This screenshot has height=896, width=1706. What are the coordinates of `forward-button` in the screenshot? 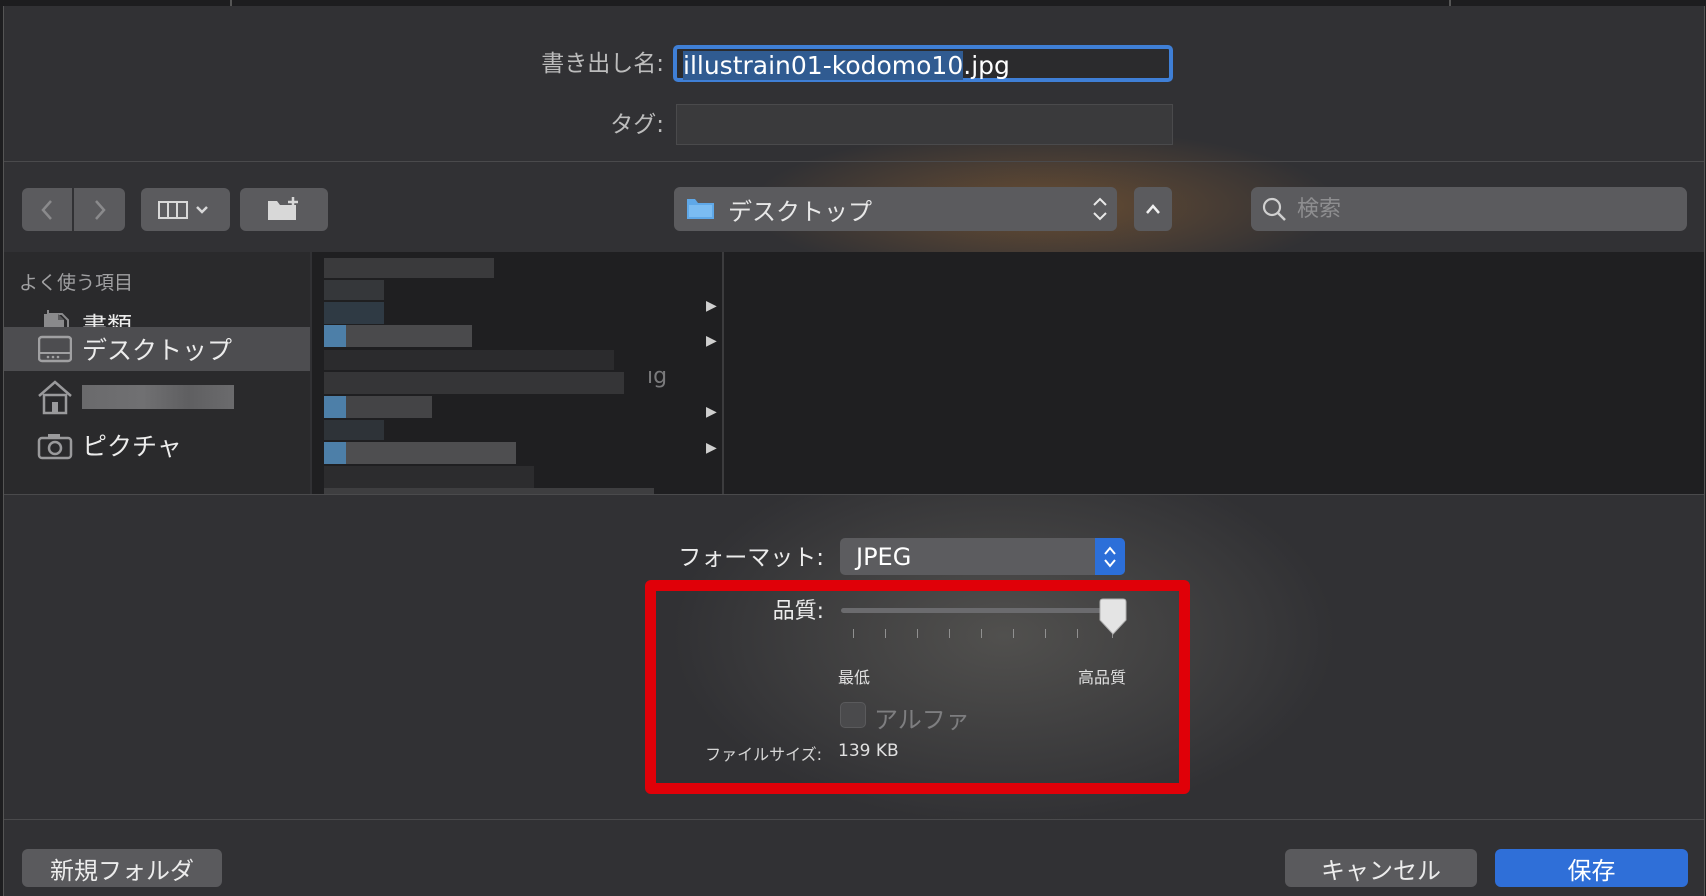 It's located at (99, 209).